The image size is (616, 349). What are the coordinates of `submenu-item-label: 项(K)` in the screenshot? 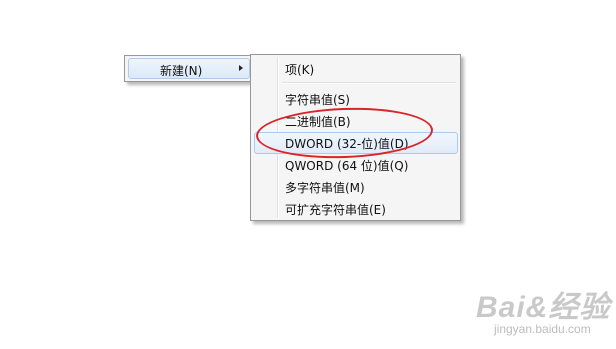 It's located at (300, 70).